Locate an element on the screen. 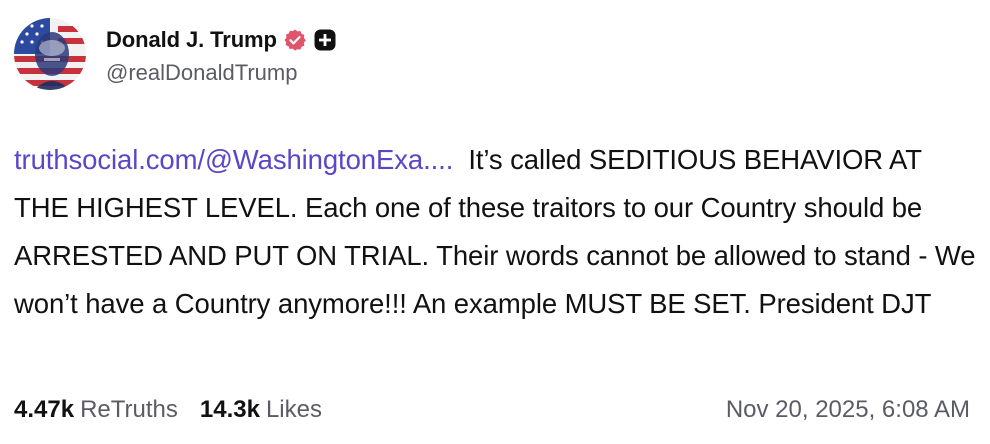 The width and height of the screenshot is (990, 444). author-avatar is located at coordinates (50, 54).